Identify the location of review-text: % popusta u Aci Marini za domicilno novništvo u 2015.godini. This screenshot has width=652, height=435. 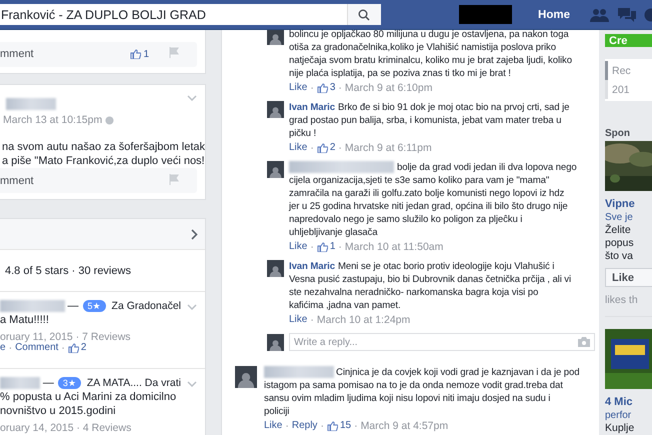
(89, 404).